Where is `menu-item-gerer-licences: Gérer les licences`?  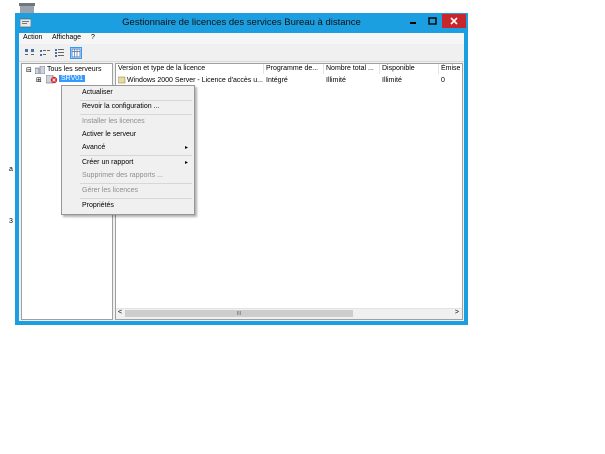 menu-item-gerer-licences: Gérer les licences is located at coordinates (128, 191).